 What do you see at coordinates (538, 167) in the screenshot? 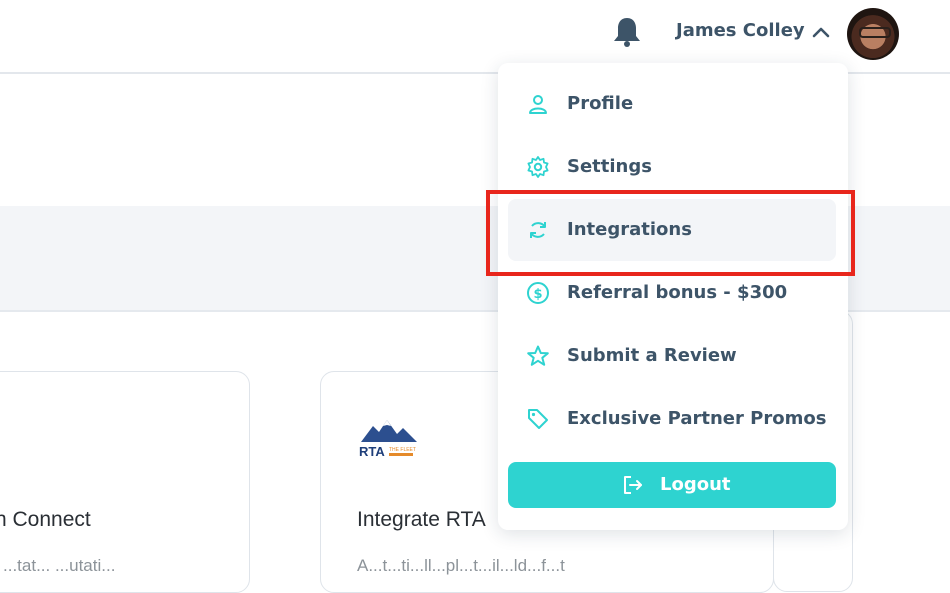
I see `gear-icon` at bounding box center [538, 167].